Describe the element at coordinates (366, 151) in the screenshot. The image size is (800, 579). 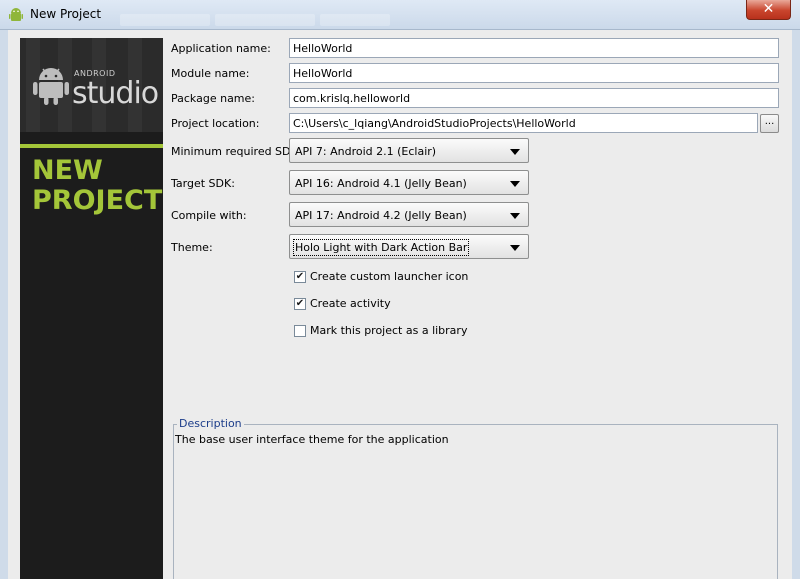
I see `min-sdk-value: API 7: Android 2.1 (Eclair)` at that location.